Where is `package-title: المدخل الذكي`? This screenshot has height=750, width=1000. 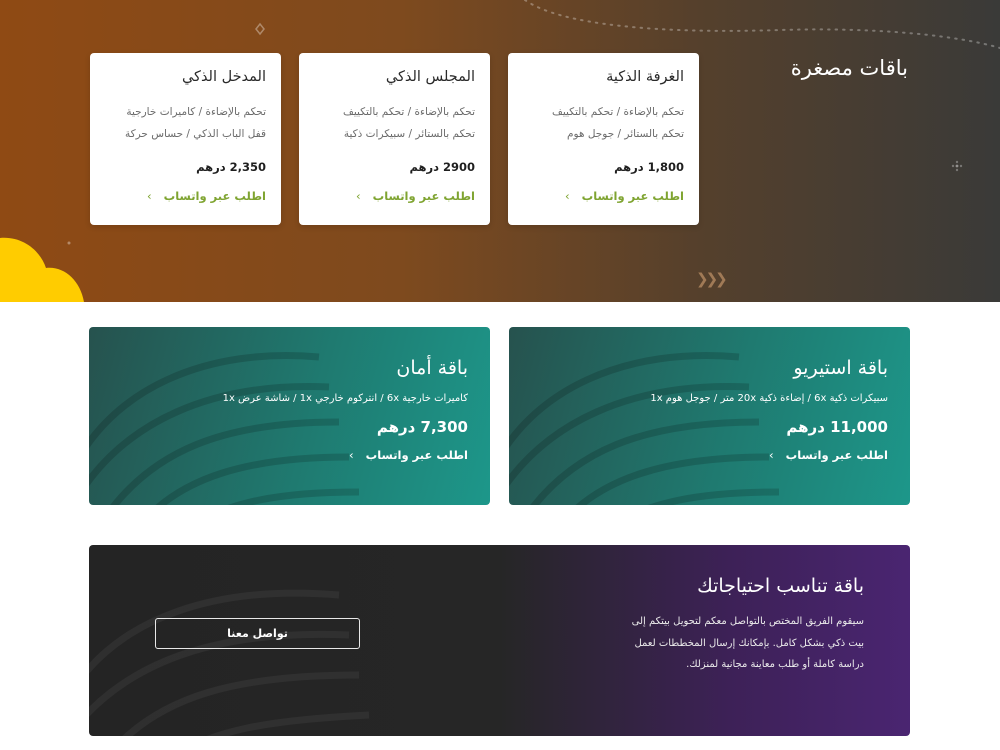 package-title: المدخل الذكي is located at coordinates (223, 77).